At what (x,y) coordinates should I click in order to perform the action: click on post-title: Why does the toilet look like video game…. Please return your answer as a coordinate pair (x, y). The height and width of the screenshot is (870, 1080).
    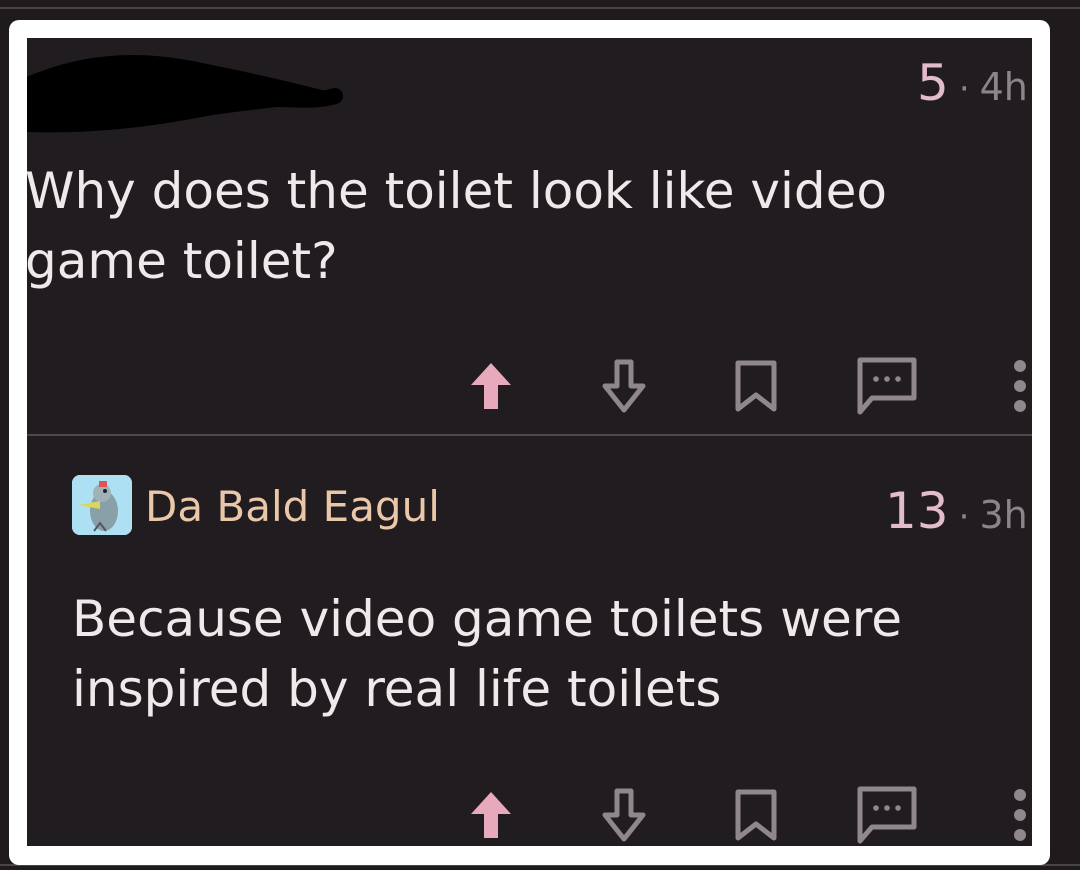
    Looking at the image, I should click on (457, 226).